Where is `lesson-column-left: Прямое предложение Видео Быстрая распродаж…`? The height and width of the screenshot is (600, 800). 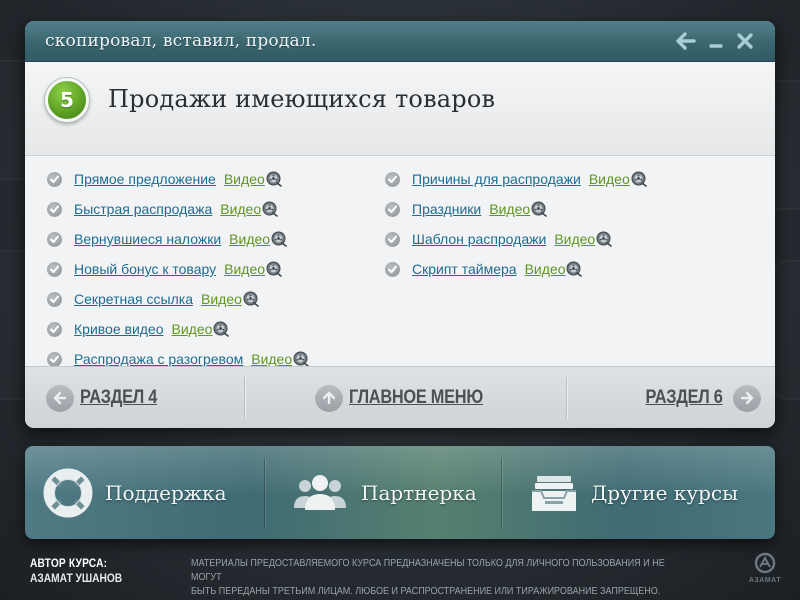
lesson-column-left: Прямое предложение Видео Быстрая распродаж… is located at coordinates (178, 269).